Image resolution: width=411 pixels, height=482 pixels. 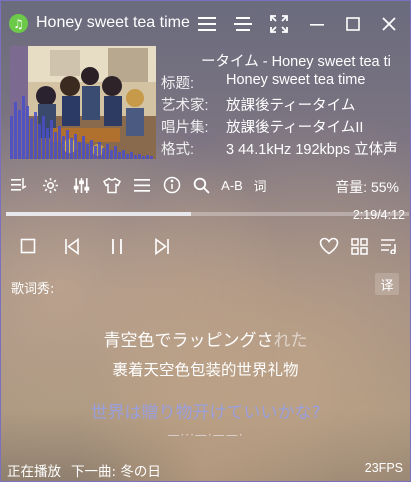 What do you see at coordinates (205, 370) in the screenshot?
I see `current-lyric-translation: 裹着天空色包装的世界礼物` at bounding box center [205, 370].